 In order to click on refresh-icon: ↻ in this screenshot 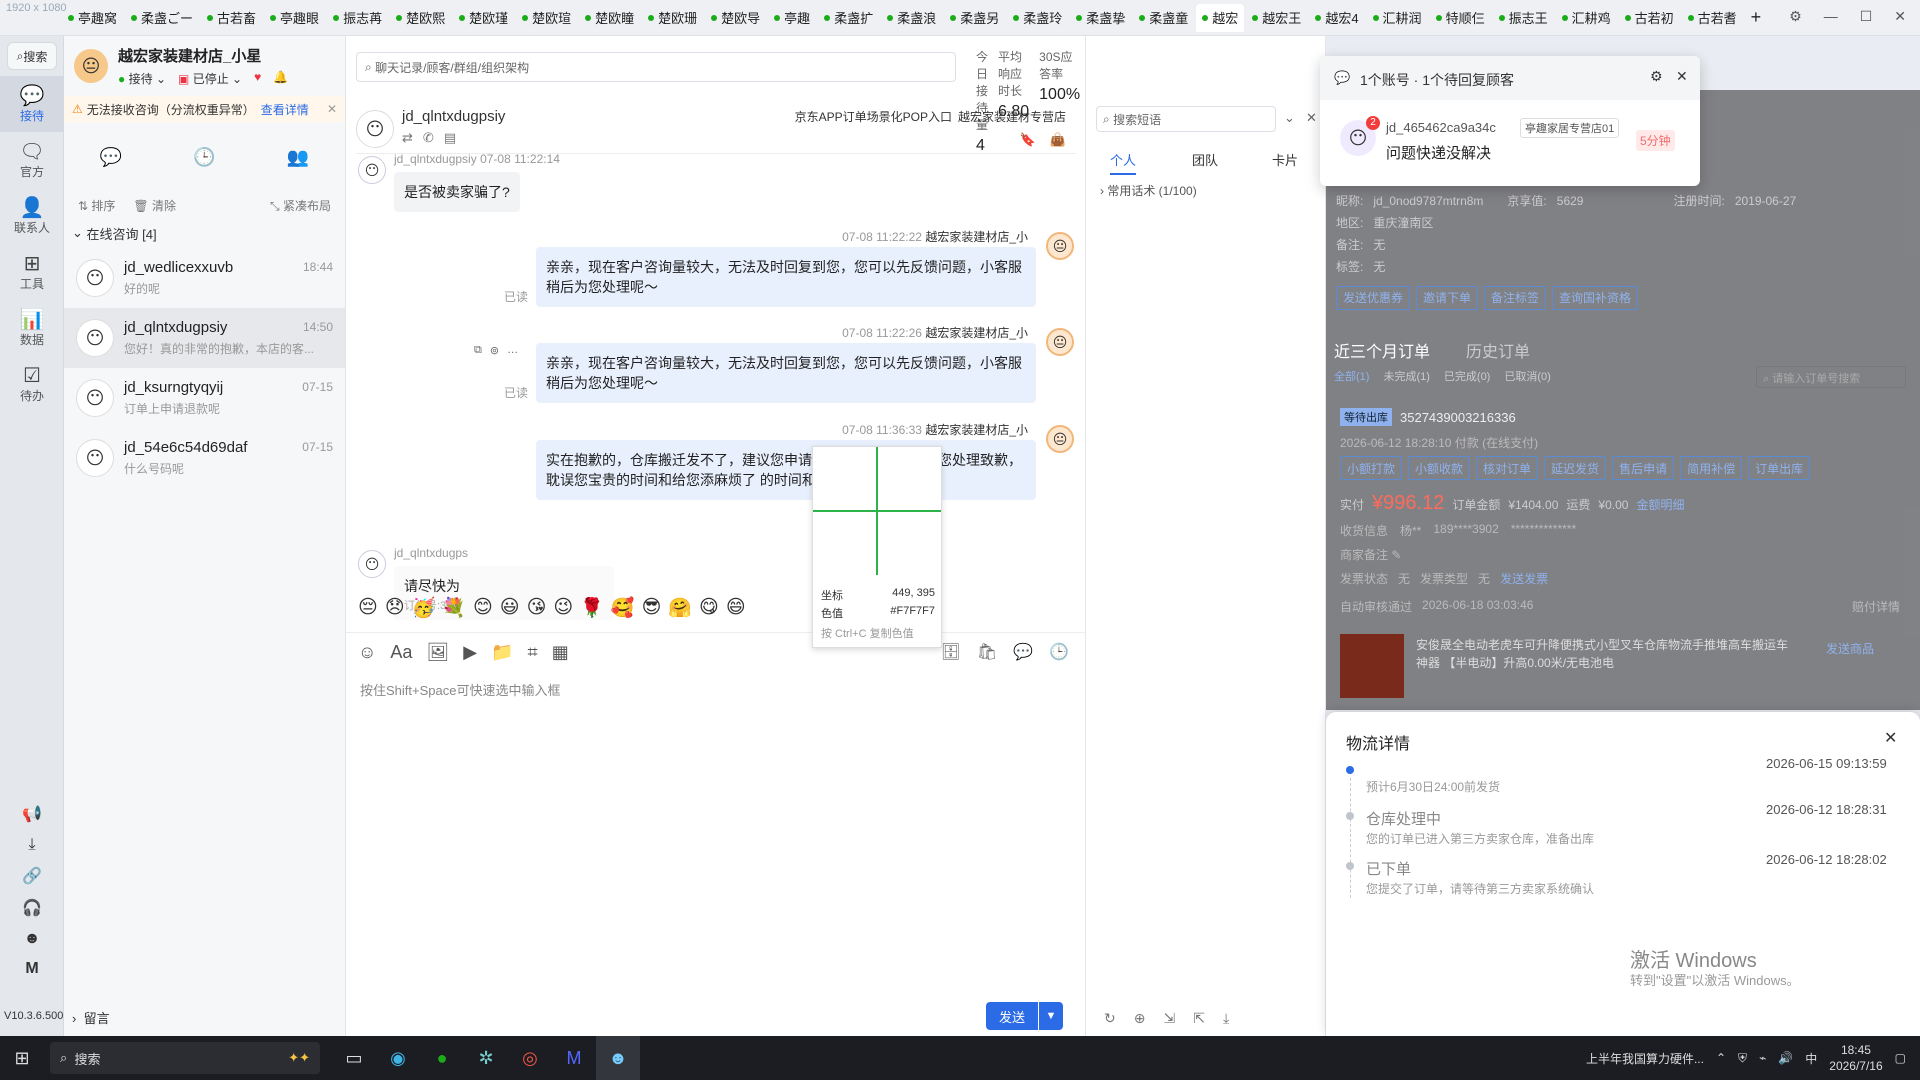, I will do `click(1110, 1018)`.